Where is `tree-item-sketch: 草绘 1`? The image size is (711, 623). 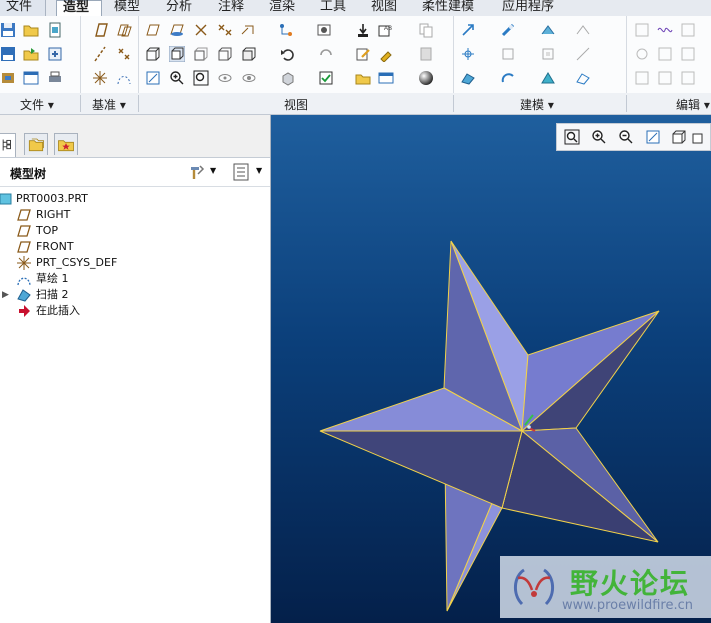 tree-item-sketch: 草绘 1 is located at coordinates (136, 279).